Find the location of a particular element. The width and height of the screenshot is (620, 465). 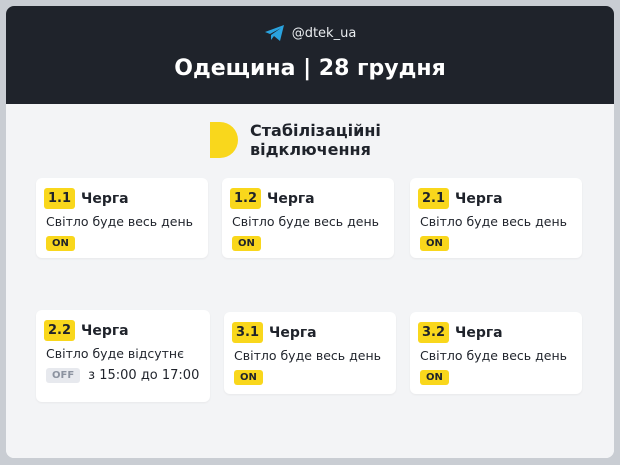

channel-handle: @dtek_ua is located at coordinates (324, 33).